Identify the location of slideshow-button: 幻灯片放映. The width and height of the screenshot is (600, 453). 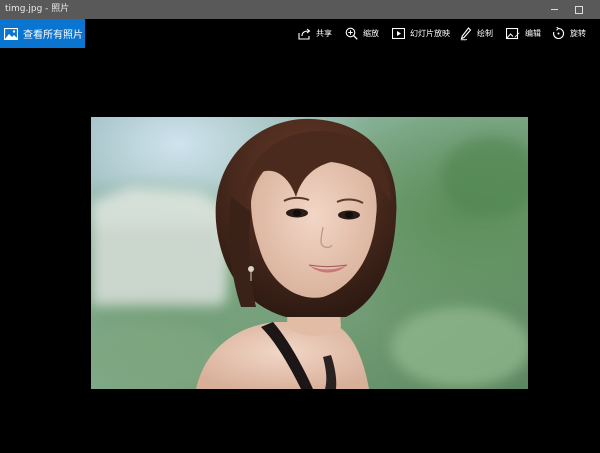
(421, 33).